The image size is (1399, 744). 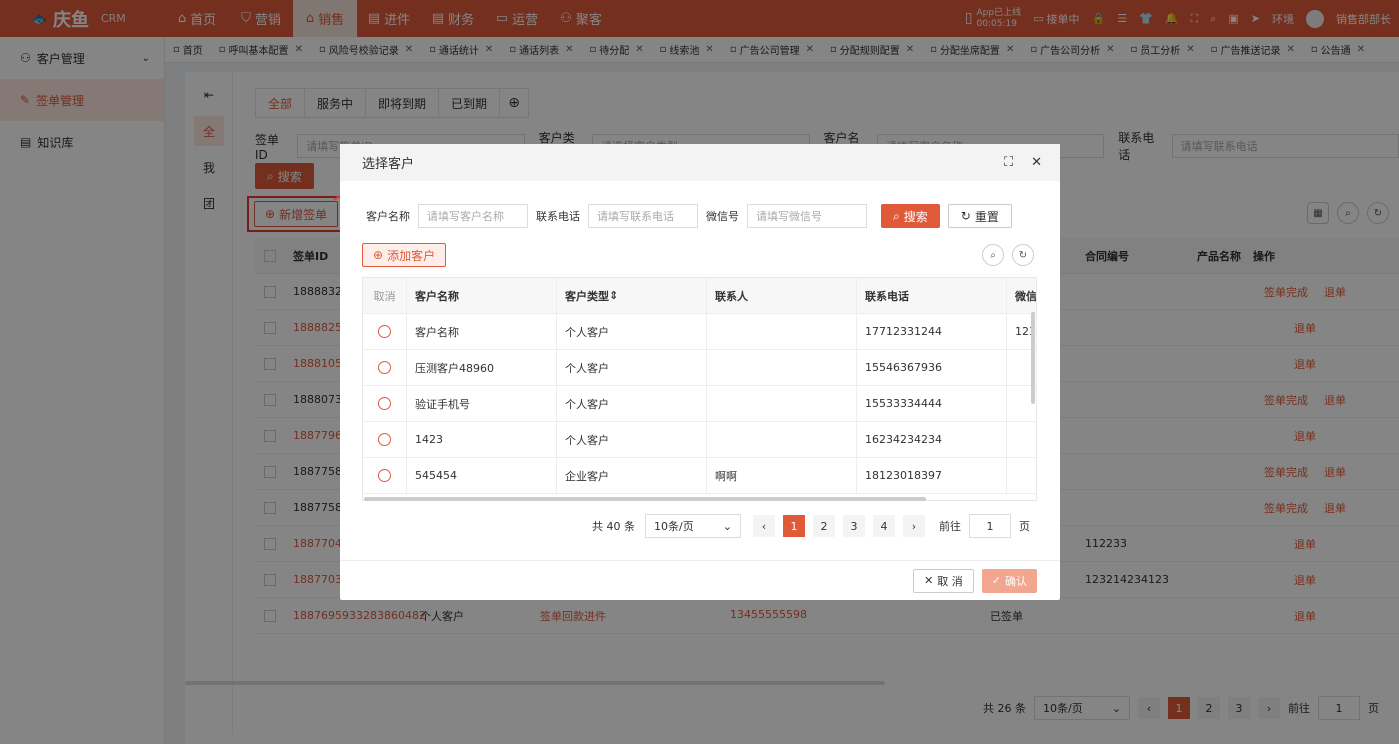 I want to click on modal-phone-input: 请填写联系电话, so click(x=643, y=216).